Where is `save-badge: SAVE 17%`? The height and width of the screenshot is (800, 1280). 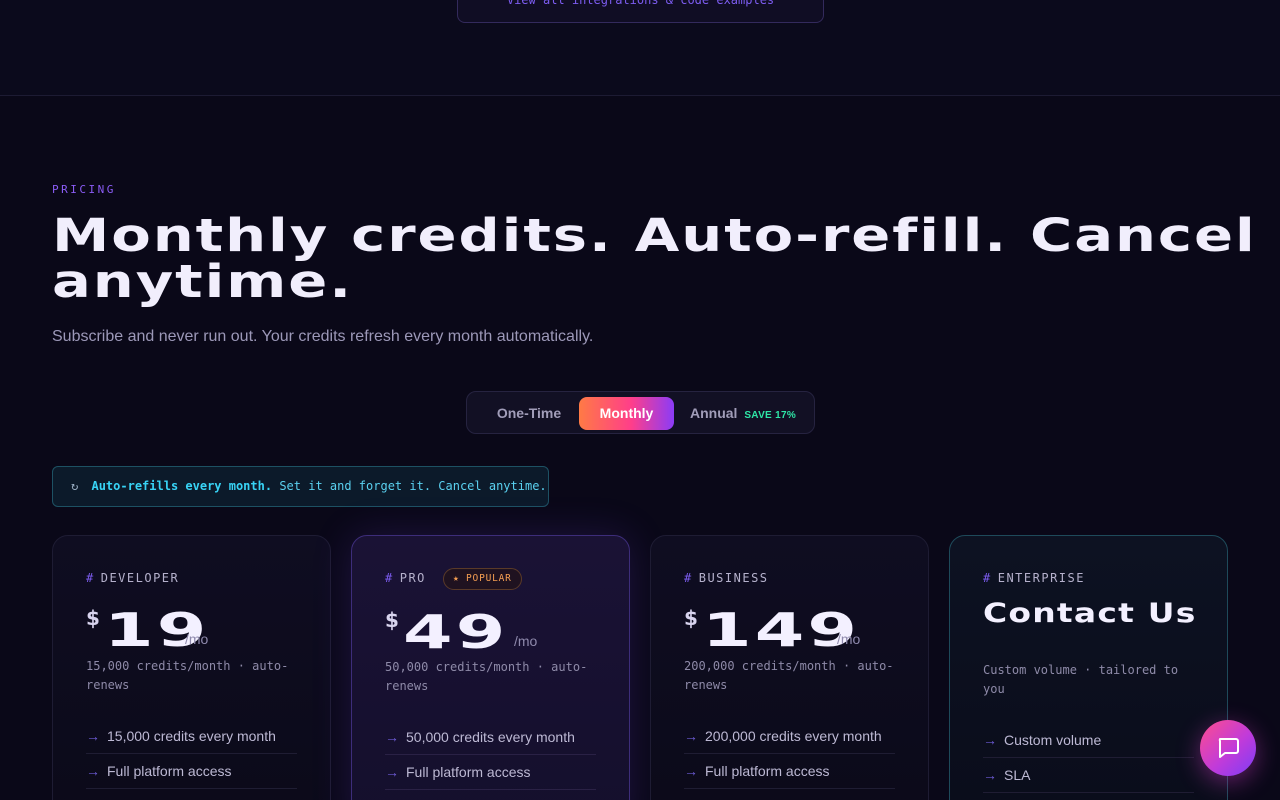
save-badge: SAVE 17% is located at coordinates (770, 415).